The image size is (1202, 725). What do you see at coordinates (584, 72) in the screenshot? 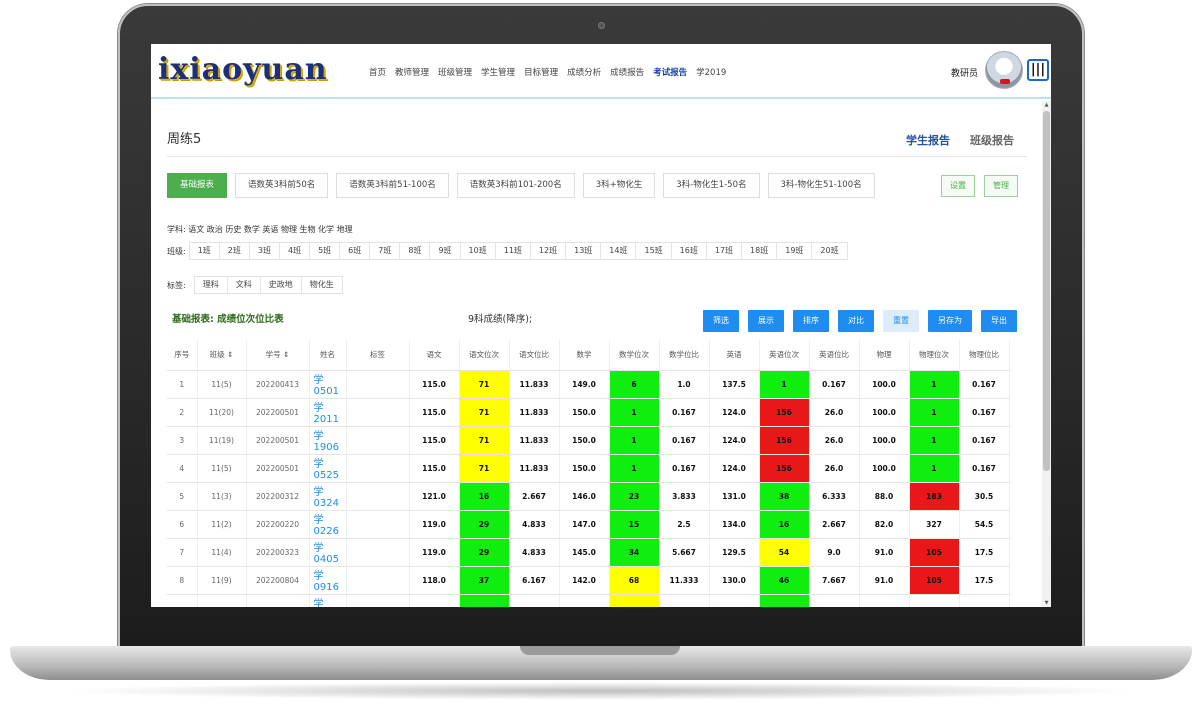
I see `nav-item: 成绩分析` at bounding box center [584, 72].